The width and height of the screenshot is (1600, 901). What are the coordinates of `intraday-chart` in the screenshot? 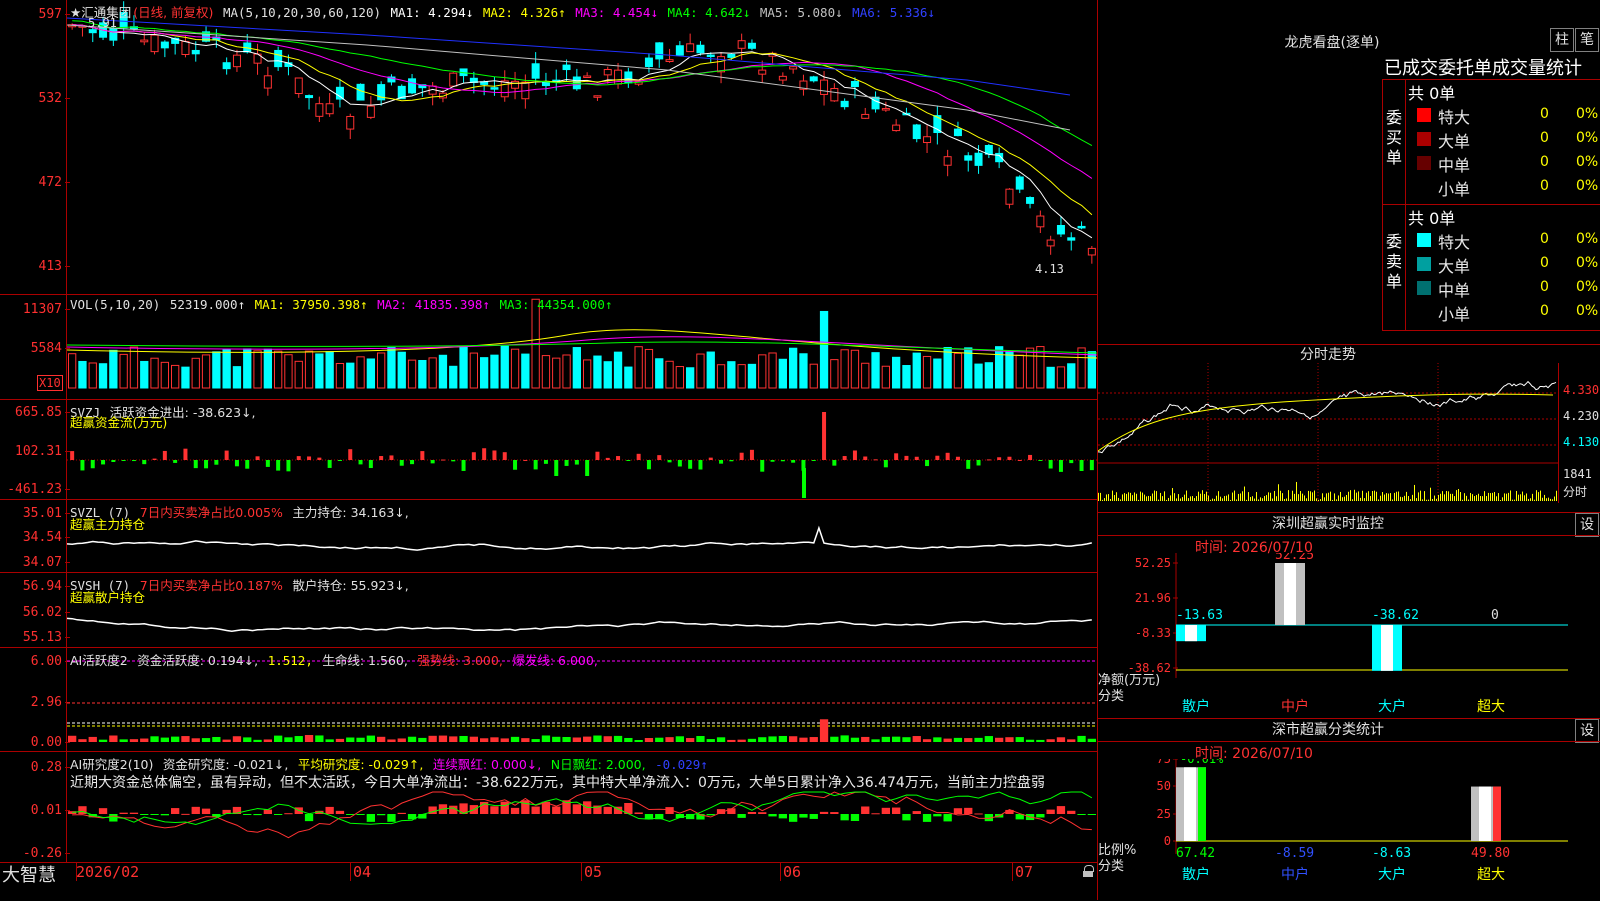 It's located at (1328, 433).